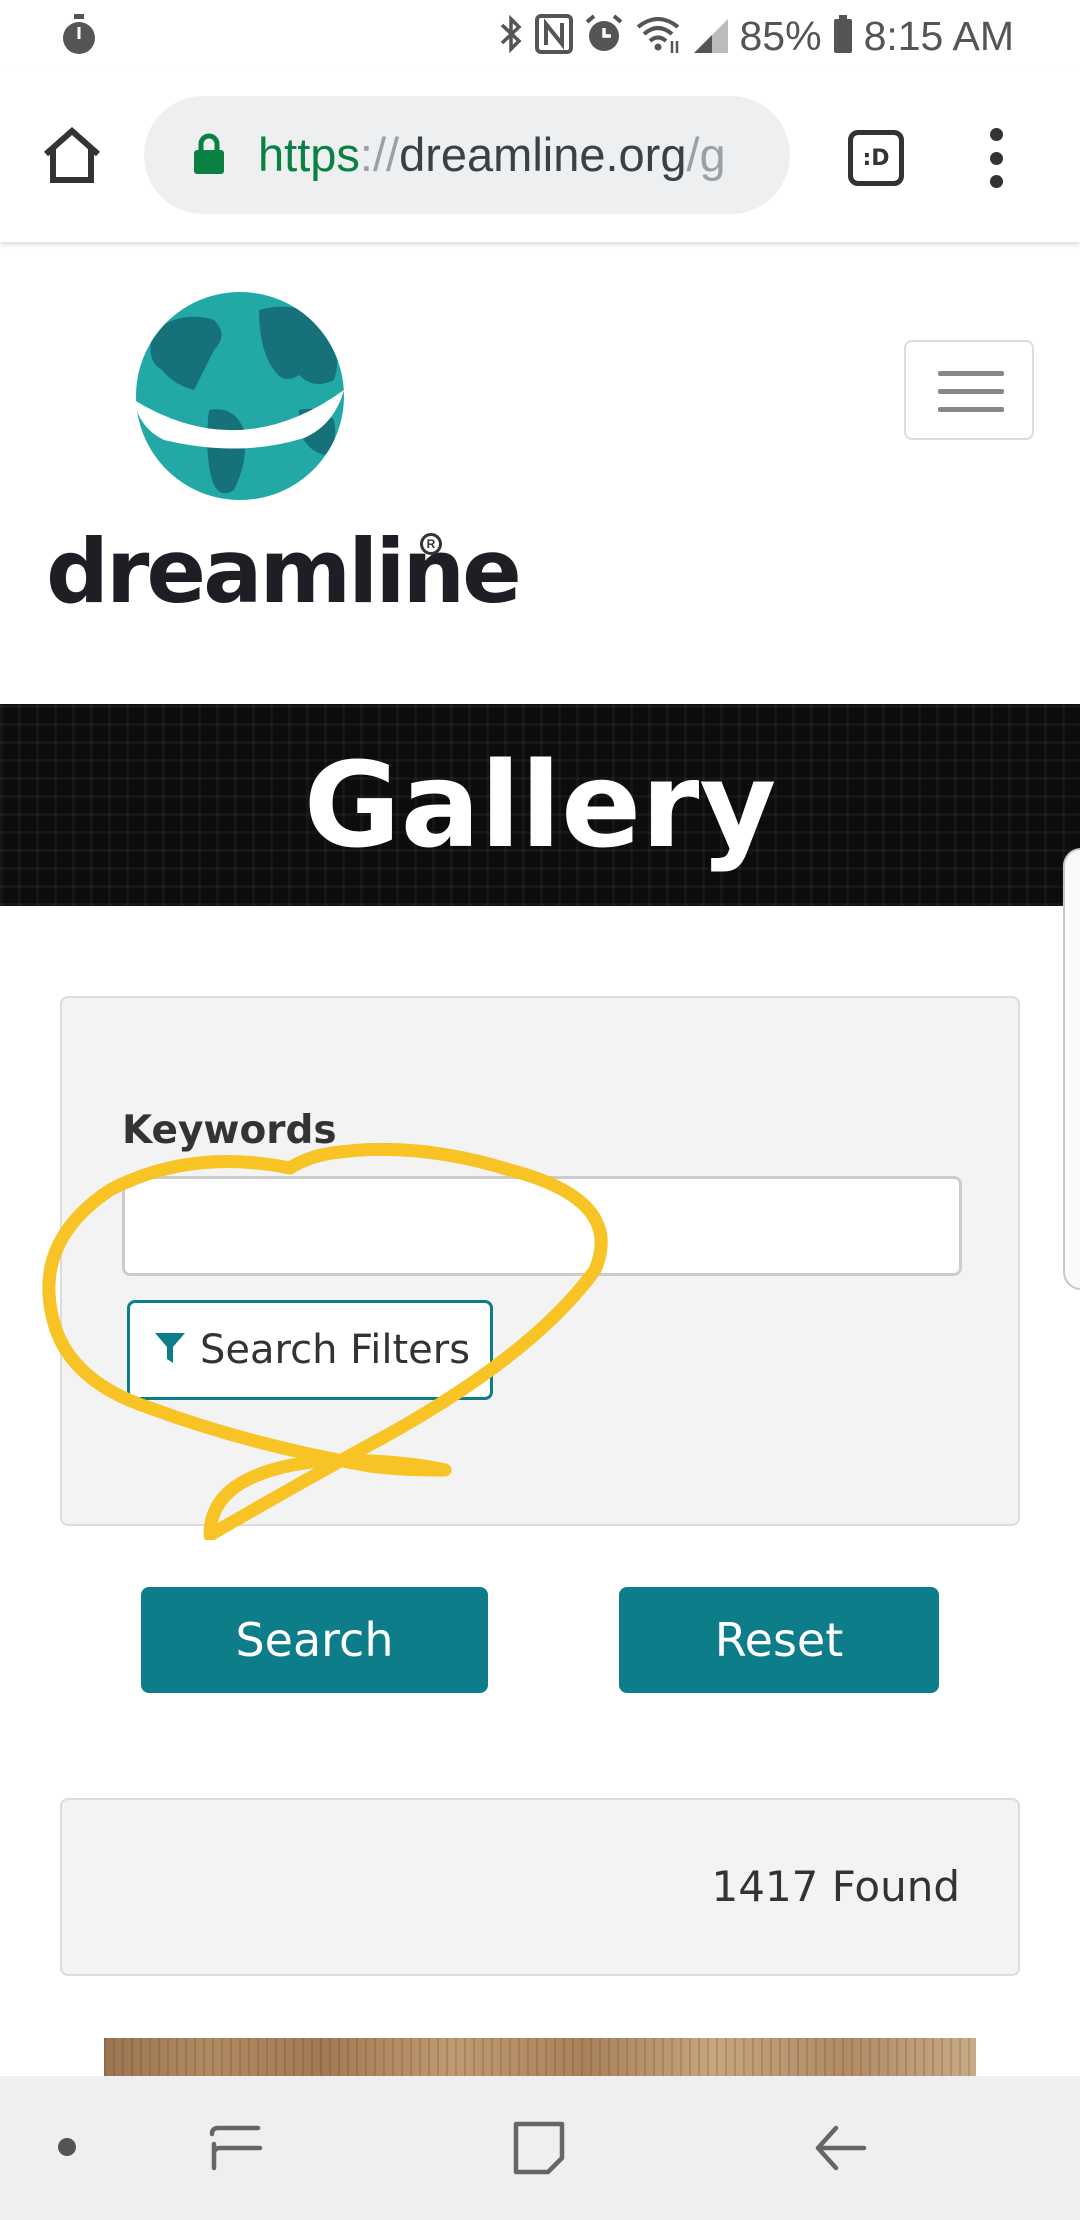 This screenshot has height=2220, width=1080. What do you see at coordinates (209, 154) in the screenshot?
I see `lock-icon` at bounding box center [209, 154].